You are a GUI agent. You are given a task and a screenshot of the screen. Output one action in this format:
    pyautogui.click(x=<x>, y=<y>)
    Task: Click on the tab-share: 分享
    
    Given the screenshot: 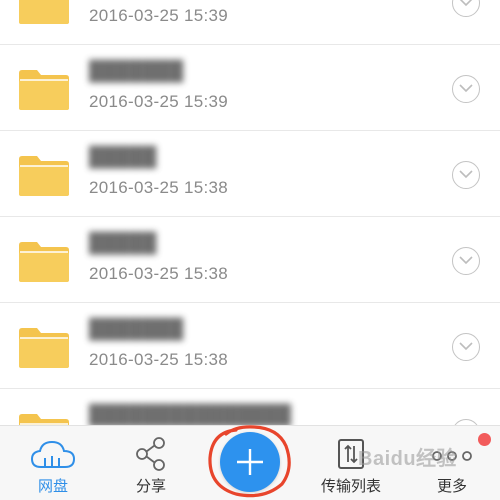 What is the action you would take?
    pyautogui.click(x=151, y=463)
    